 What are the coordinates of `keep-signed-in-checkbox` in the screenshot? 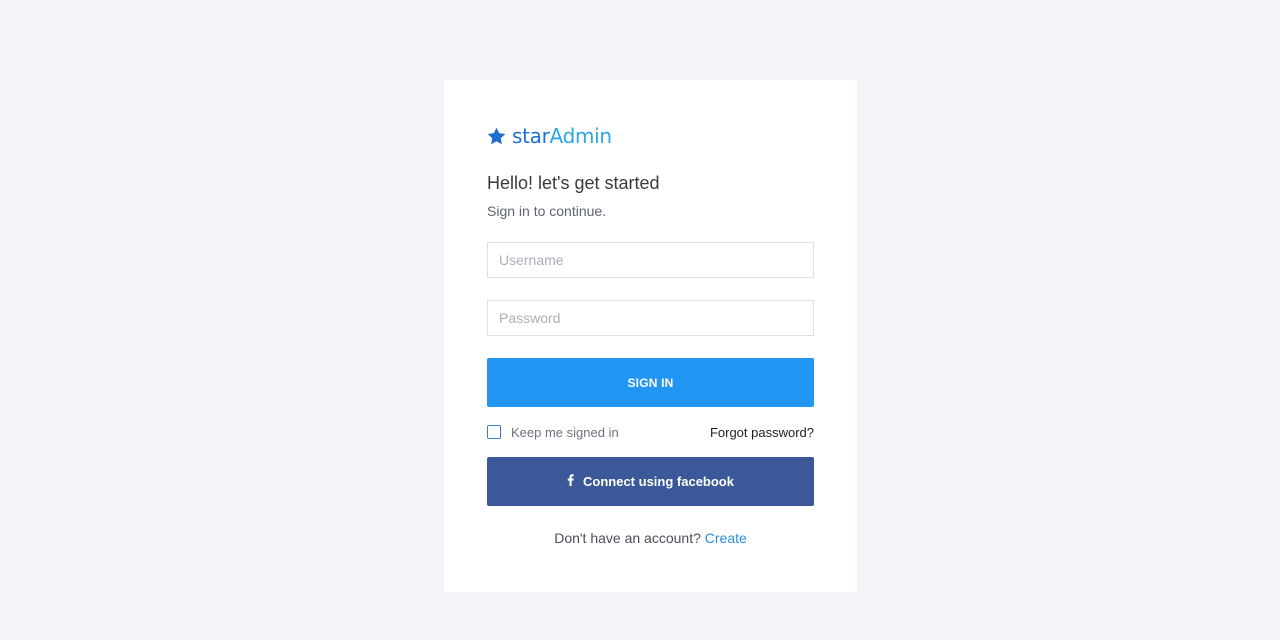 It's located at (494, 432).